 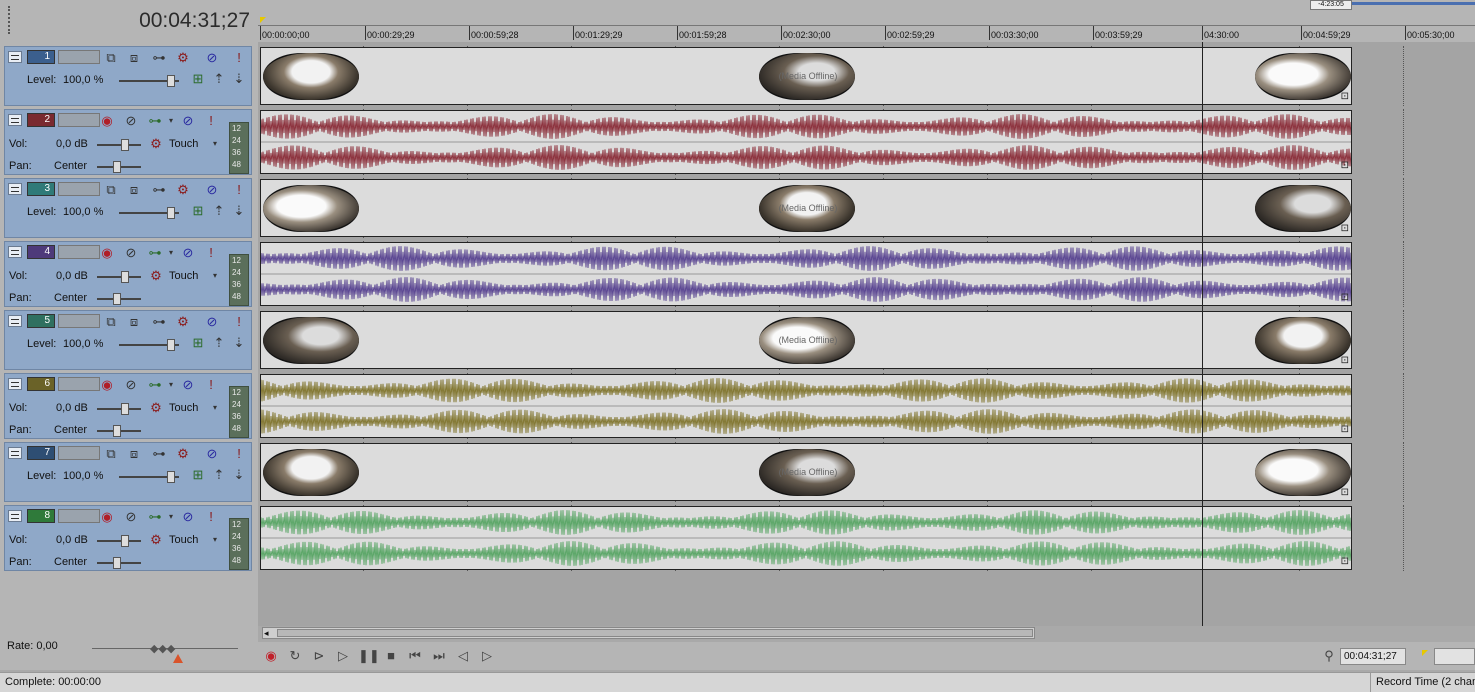 I want to click on timeline-lane-2: ⊡, so click(x=866, y=142).